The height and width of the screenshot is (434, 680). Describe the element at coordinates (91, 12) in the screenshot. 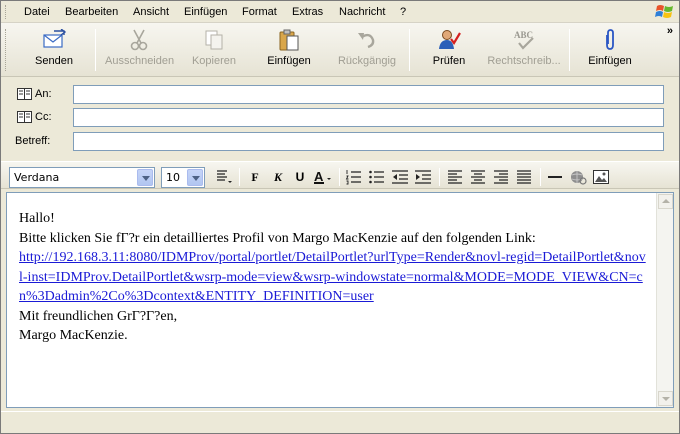

I see `menu-bearbeiten: Bearbeiten` at that location.